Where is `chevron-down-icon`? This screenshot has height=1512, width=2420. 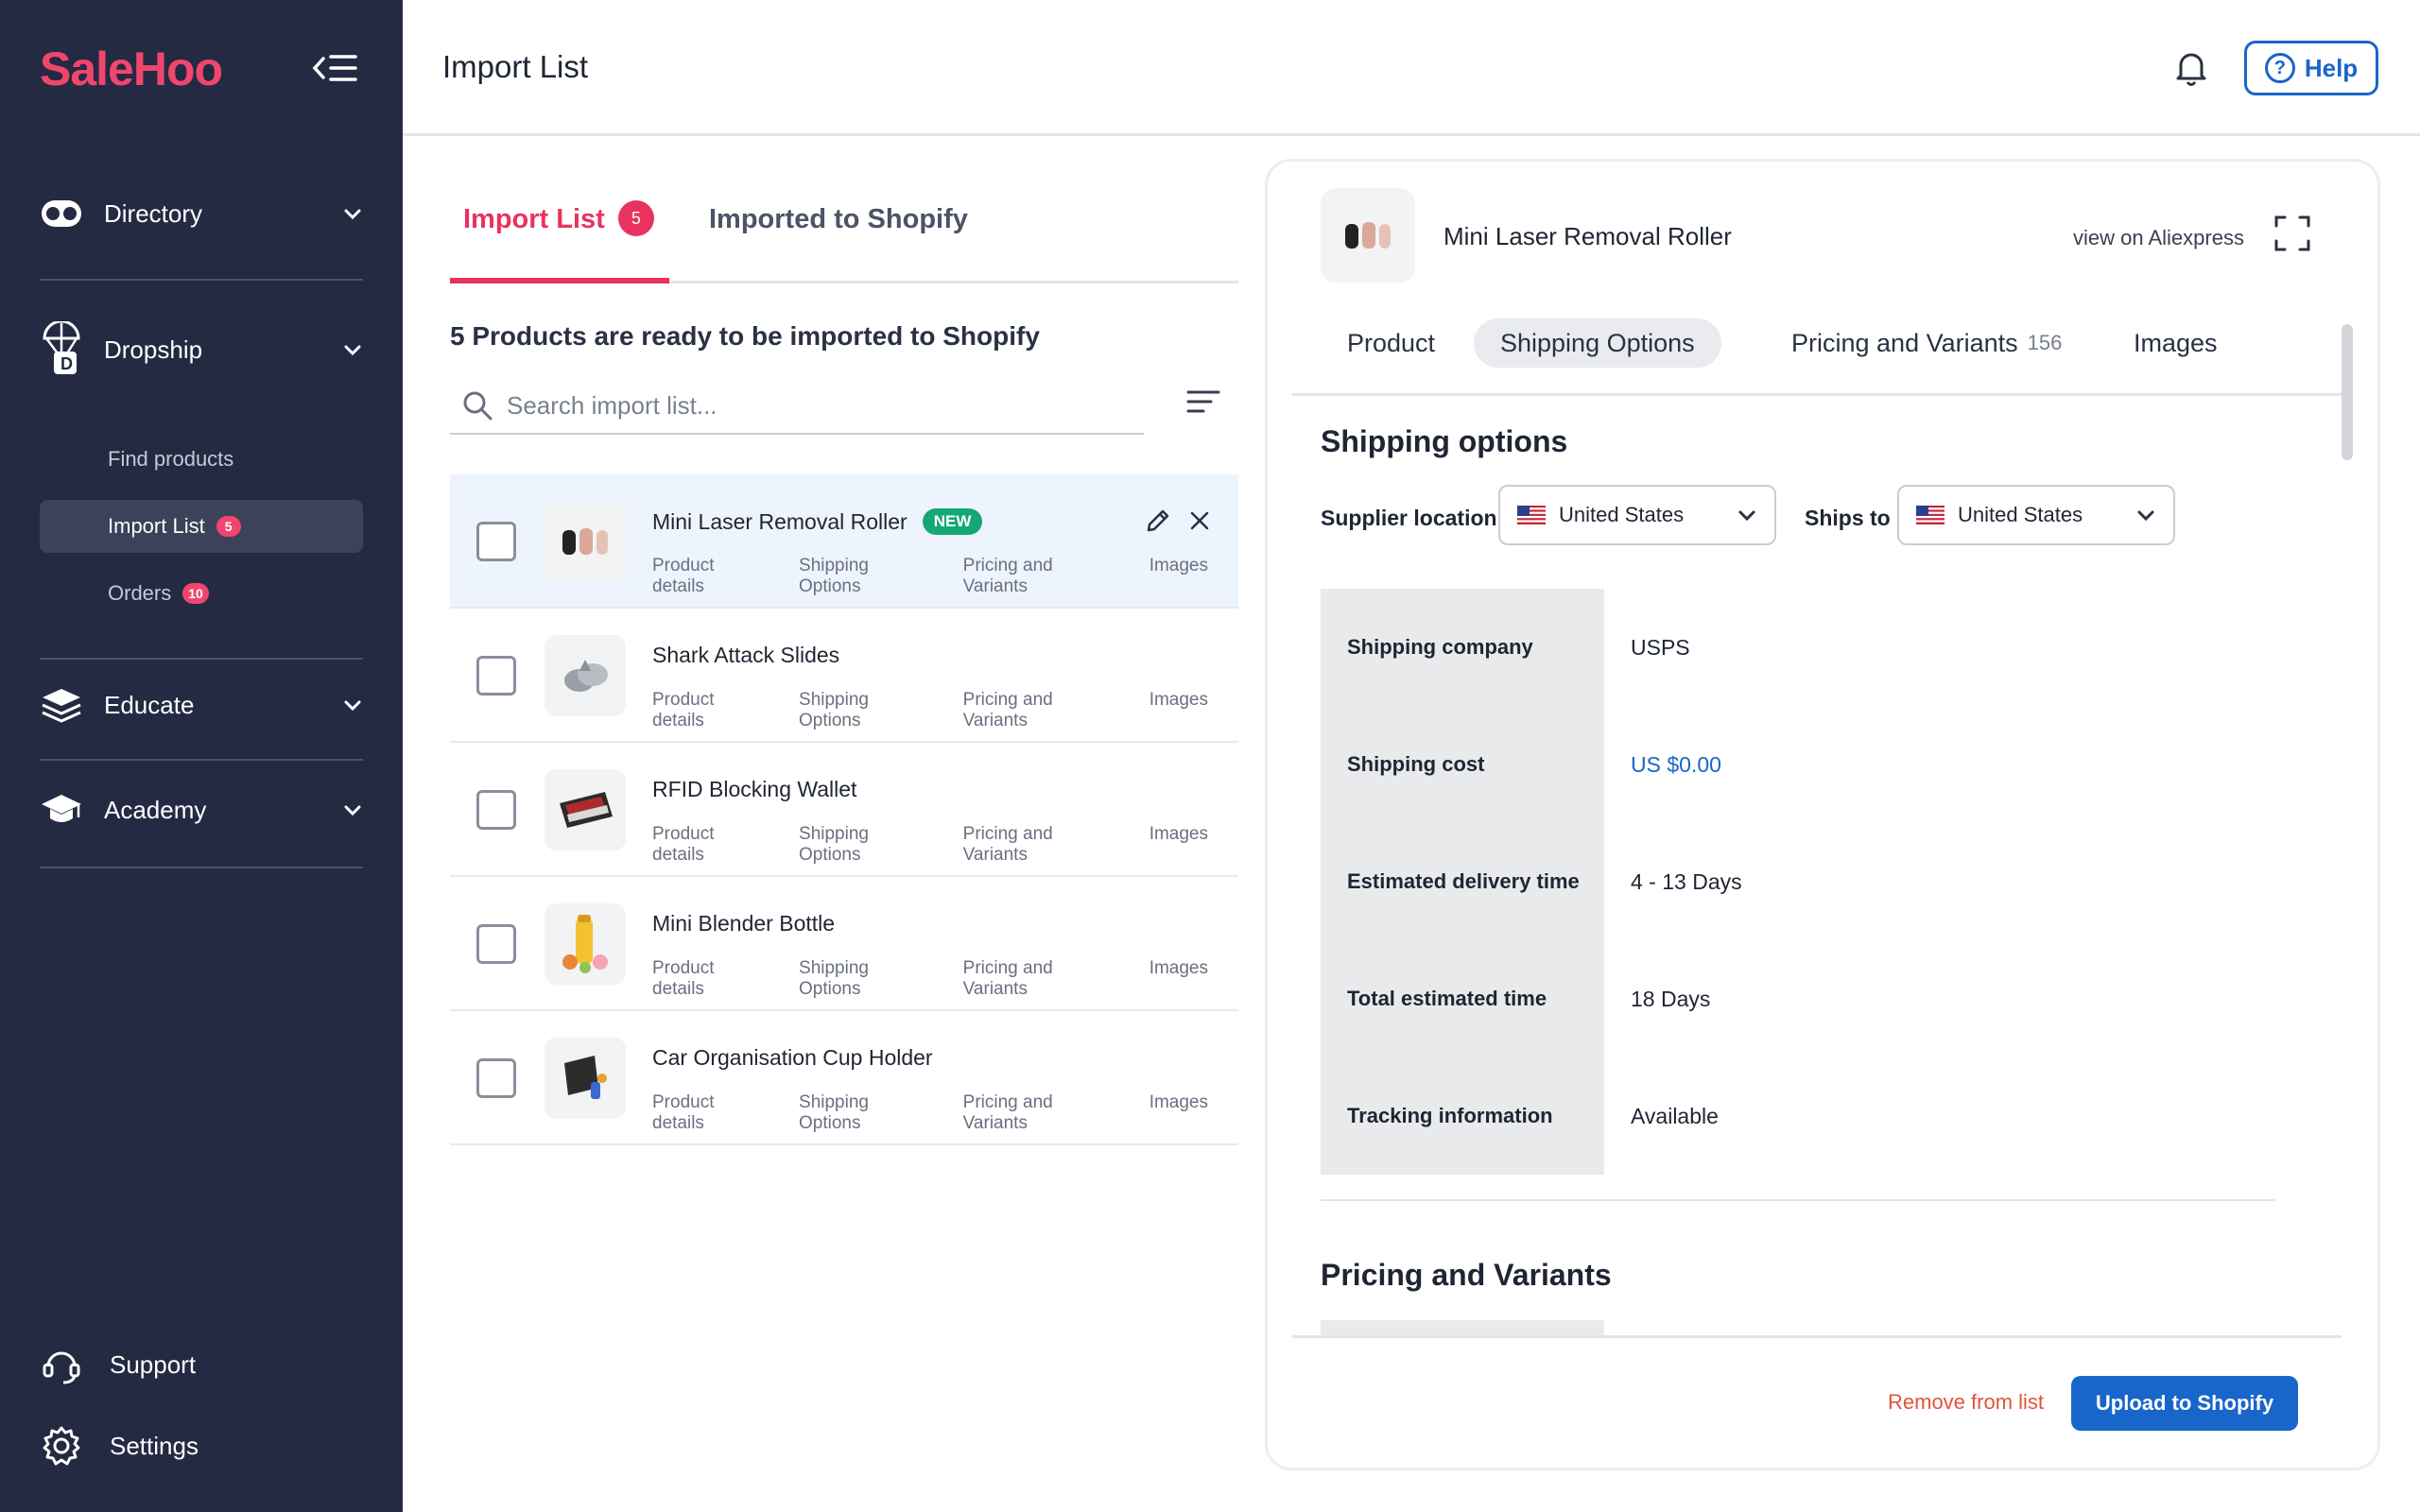
chevron-down-icon is located at coordinates (352, 349).